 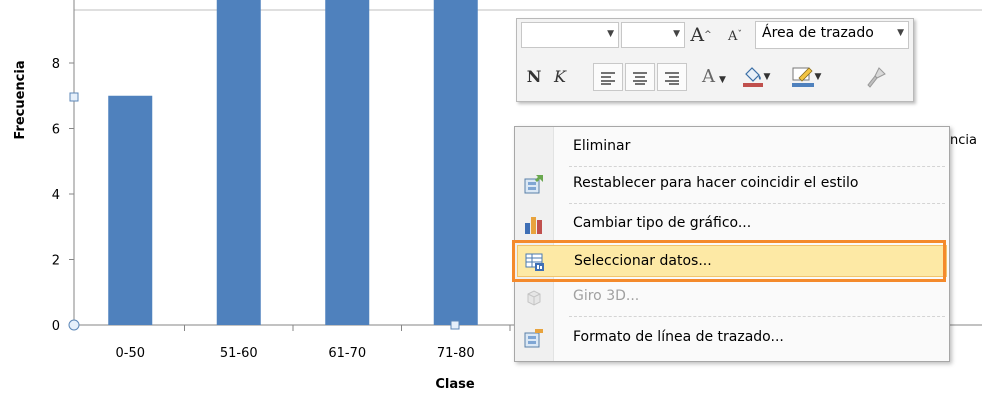 I want to click on align-center-icon, so click(x=640, y=78).